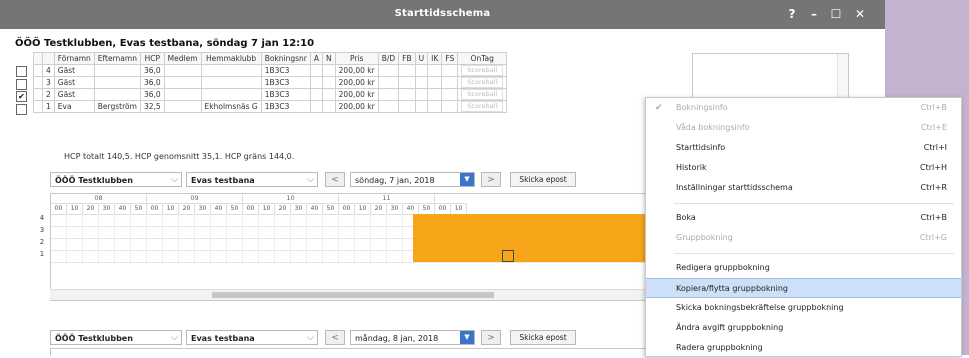 The width and height of the screenshot is (969, 358). What do you see at coordinates (860, 14) in the screenshot?
I see `close-button: ✕` at bounding box center [860, 14].